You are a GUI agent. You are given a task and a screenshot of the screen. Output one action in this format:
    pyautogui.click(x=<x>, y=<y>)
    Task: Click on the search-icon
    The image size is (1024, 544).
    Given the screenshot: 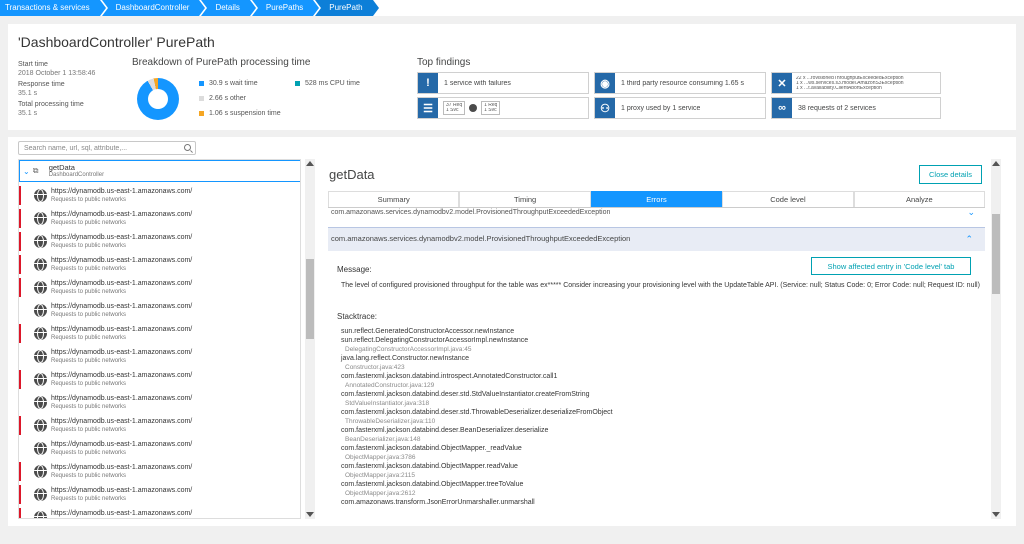 What is the action you would take?
    pyautogui.click(x=187, y=147)
    